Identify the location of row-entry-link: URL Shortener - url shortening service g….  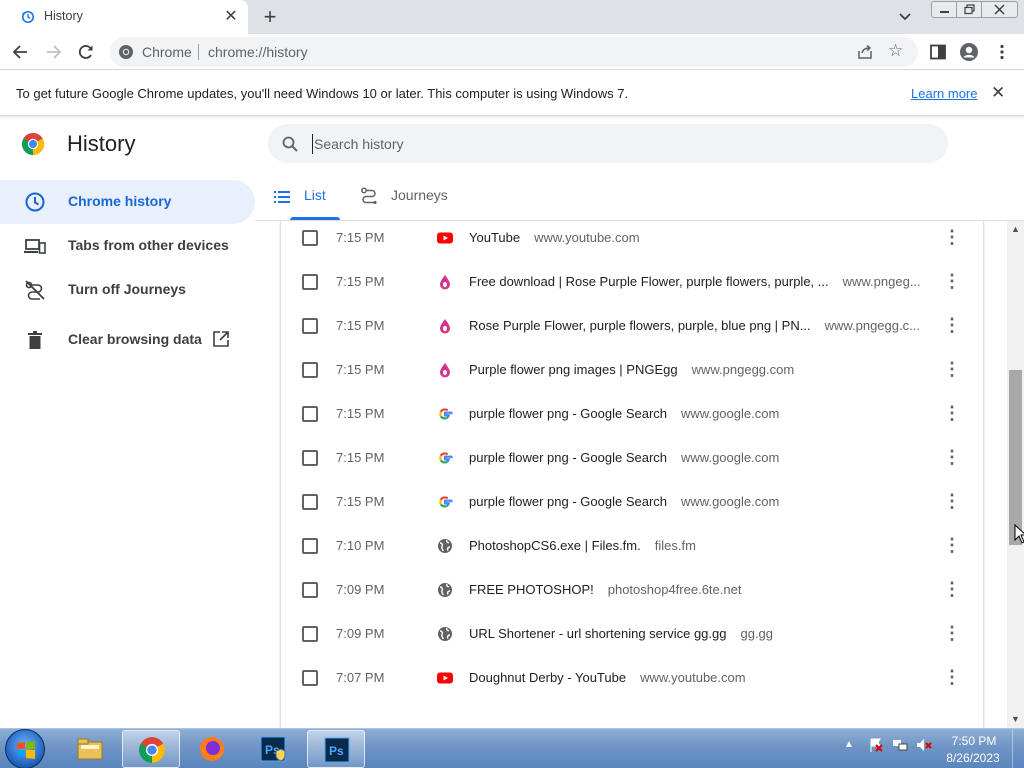
(699, 633).